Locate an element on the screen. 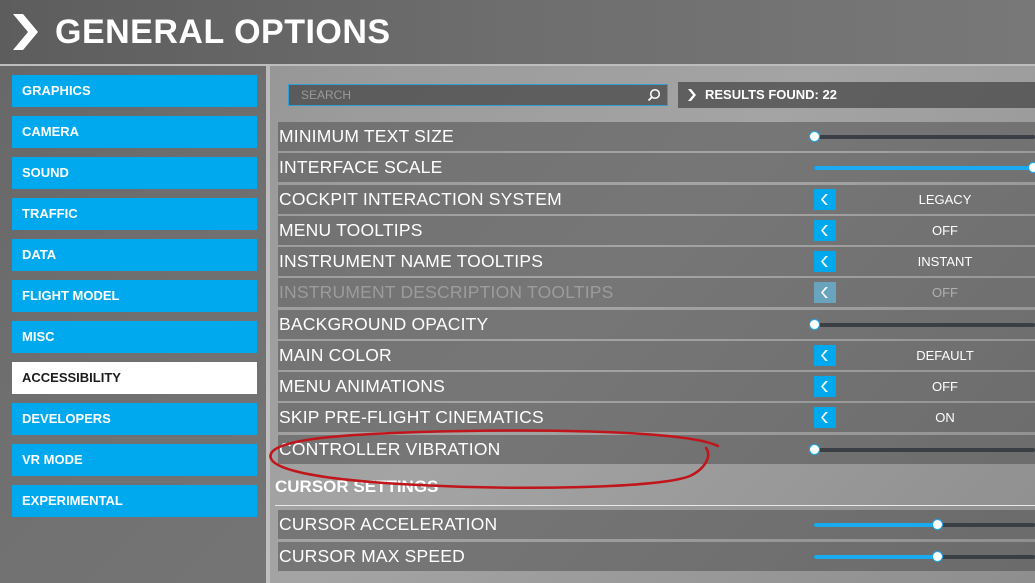 This screenshot has height=583, width=1035. sidebar-item-camera: CAMERA is located at coordinates (134, 132).